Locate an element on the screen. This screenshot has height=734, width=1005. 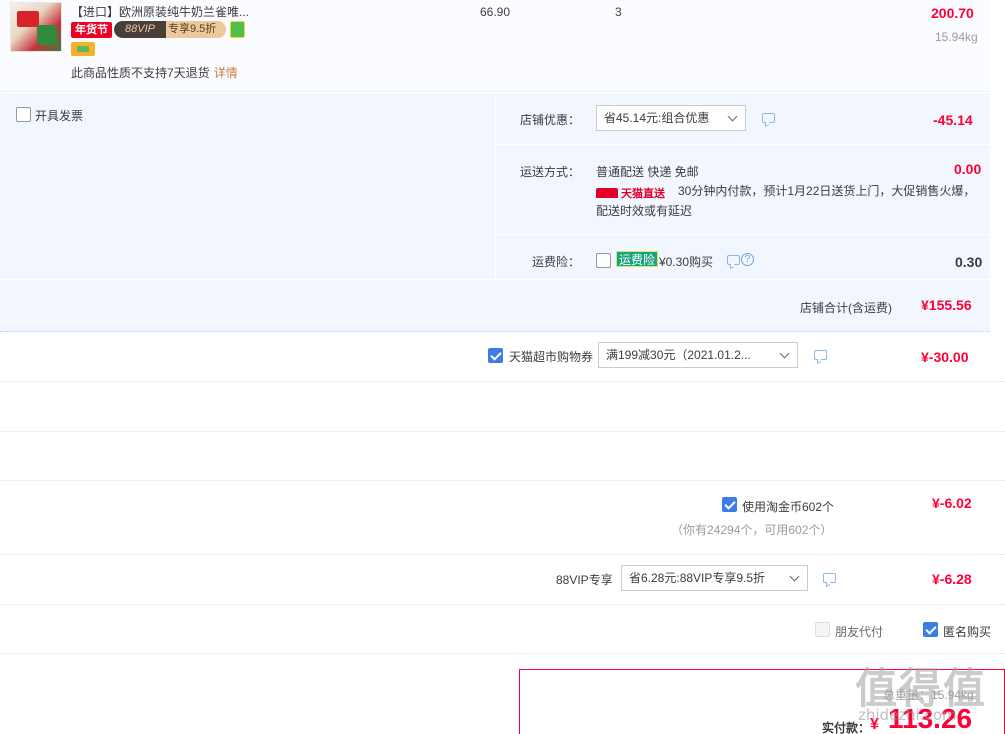
coupon-amount: ¥-30.00 is located at coordinates (945, 357).